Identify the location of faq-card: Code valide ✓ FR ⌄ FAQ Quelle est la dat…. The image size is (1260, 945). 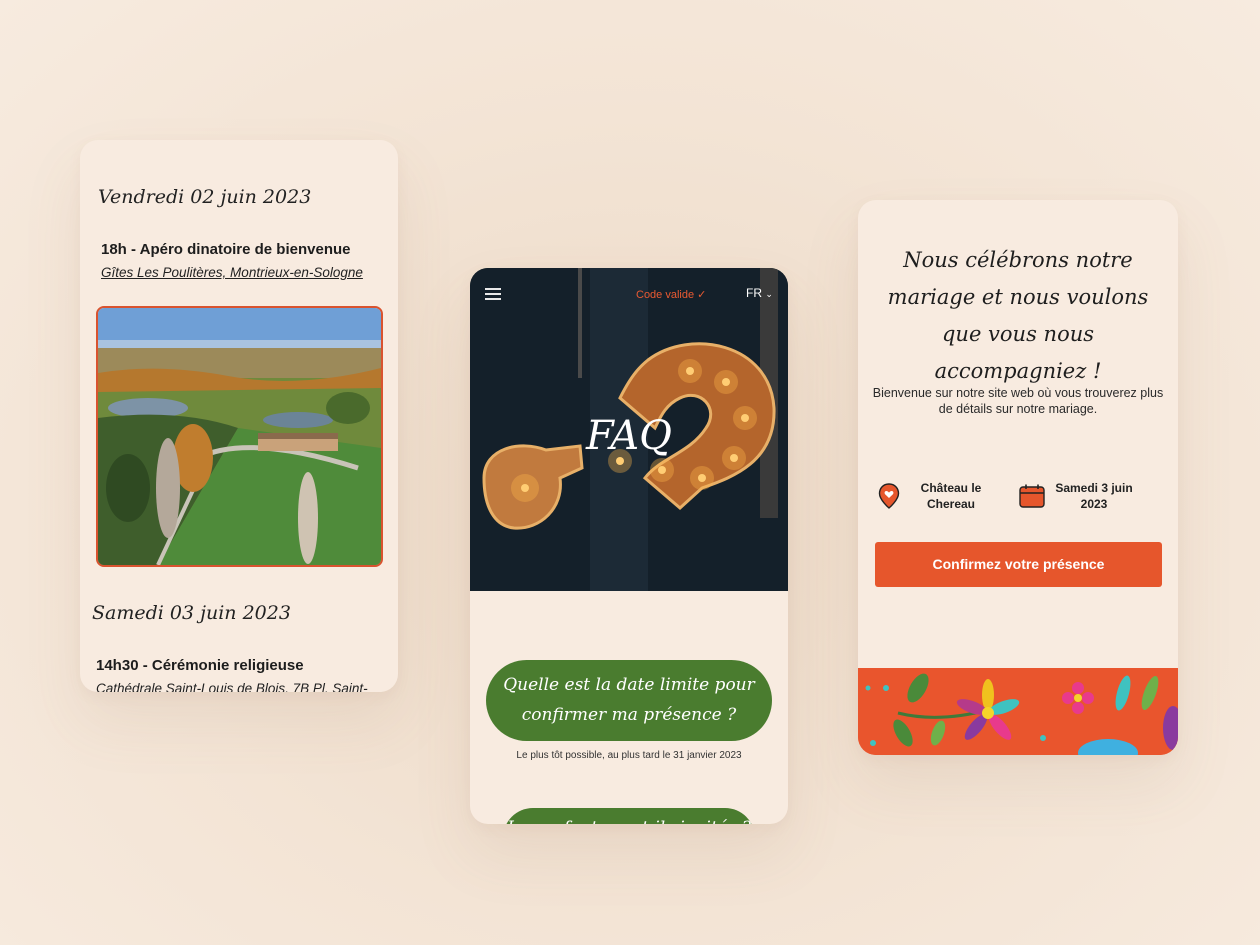
(629, 546).